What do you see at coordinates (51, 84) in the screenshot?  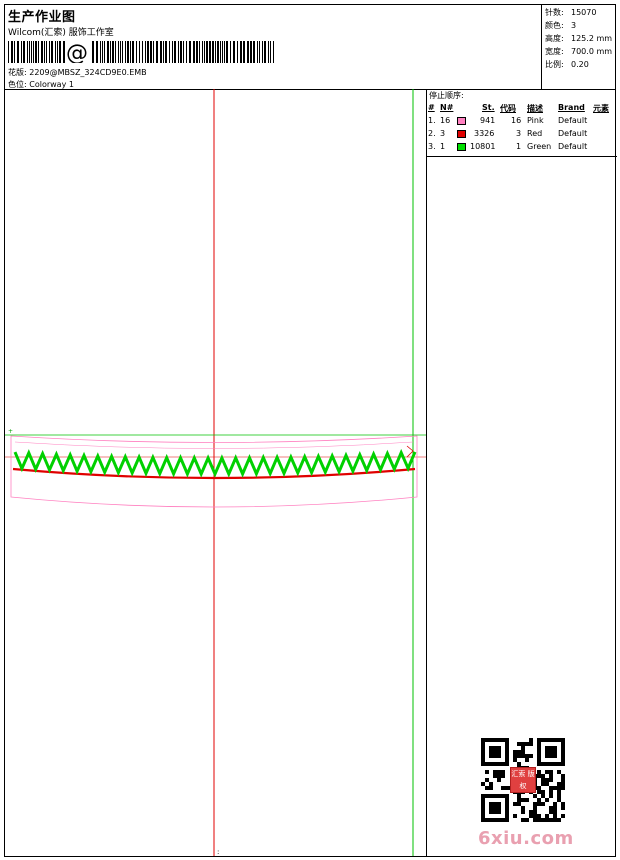 I see `colorway-name: Colorway 1` at bounding box center [51, 84].